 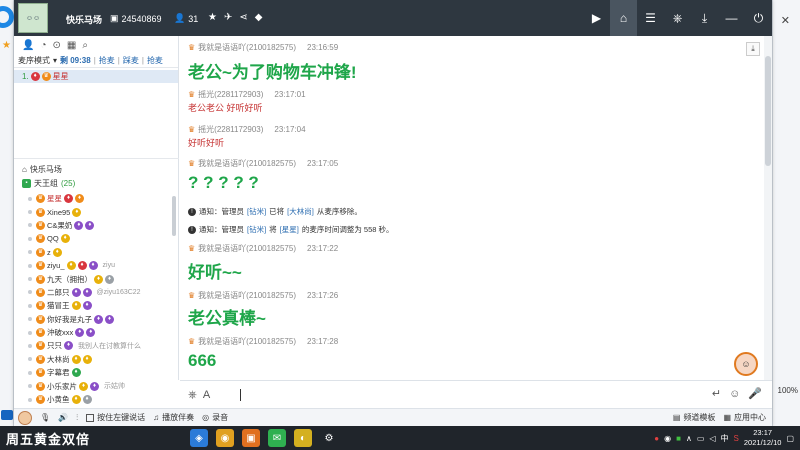 I want to click on channel-node: ⌂ 快乐马场, so click(x=42, y=169).